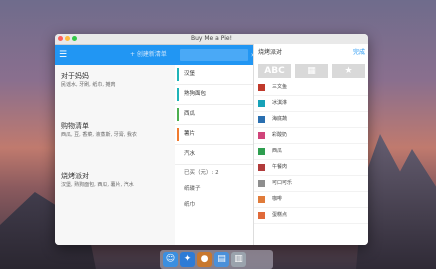  I want to click on trash-icon: ▥, so click(238, 259).